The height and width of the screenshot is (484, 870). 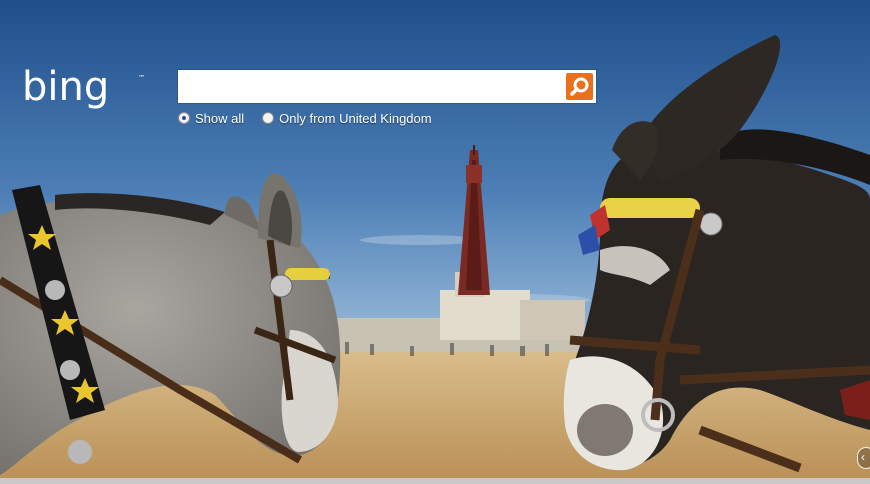 What do you see at coordinates (370, 86) in the screenshot?
I see `search-input` at bounding box center [370, 86].